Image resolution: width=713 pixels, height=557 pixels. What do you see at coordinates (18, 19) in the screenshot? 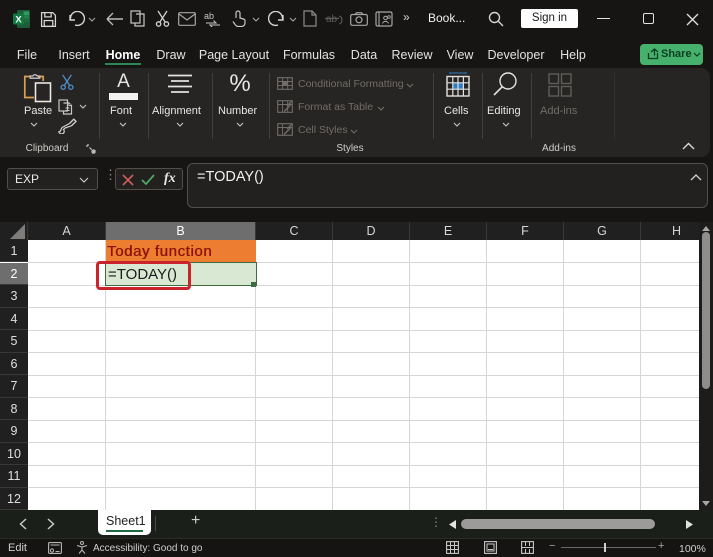
I see `svg-text: X` at bounding box center [18, 19].